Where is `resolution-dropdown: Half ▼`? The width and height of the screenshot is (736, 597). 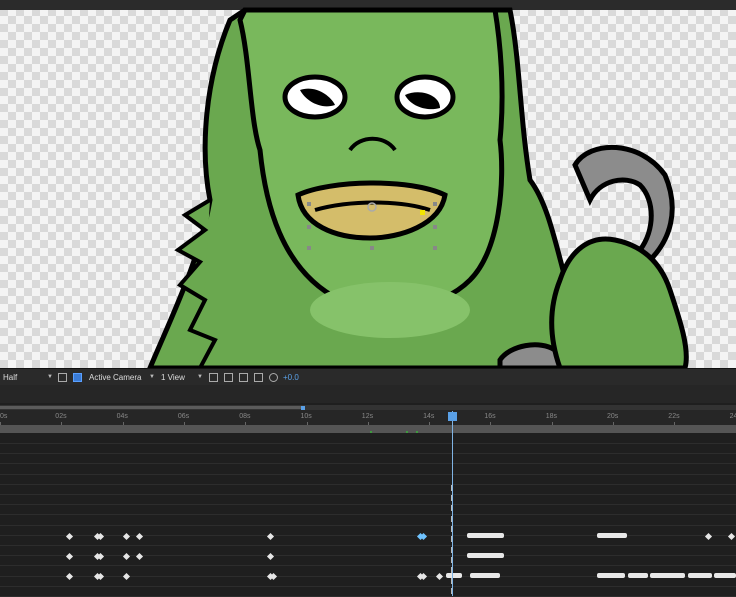
resolution-dropdown: Half ▼ is located at coordinates (27, 377).